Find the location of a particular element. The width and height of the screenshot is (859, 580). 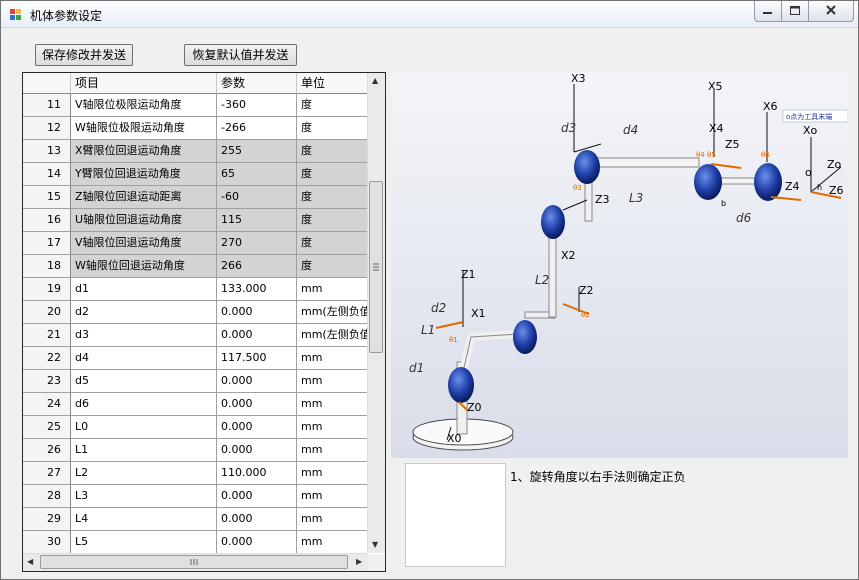

column-header-value: 参数 is located at coordinates (257, 83).